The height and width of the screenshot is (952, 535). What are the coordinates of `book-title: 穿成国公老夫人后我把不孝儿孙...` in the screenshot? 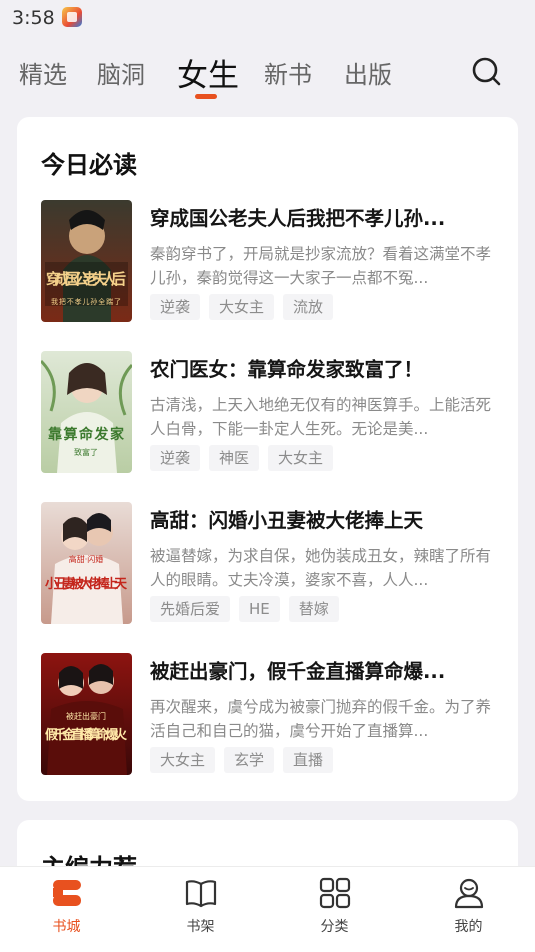 It's located at (298, 218).